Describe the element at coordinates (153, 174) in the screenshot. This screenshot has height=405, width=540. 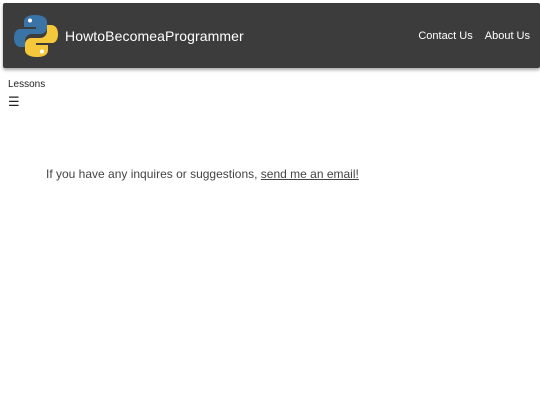
I see `contact-prefix-text: If you have any inquires or suggestions,` at that location.